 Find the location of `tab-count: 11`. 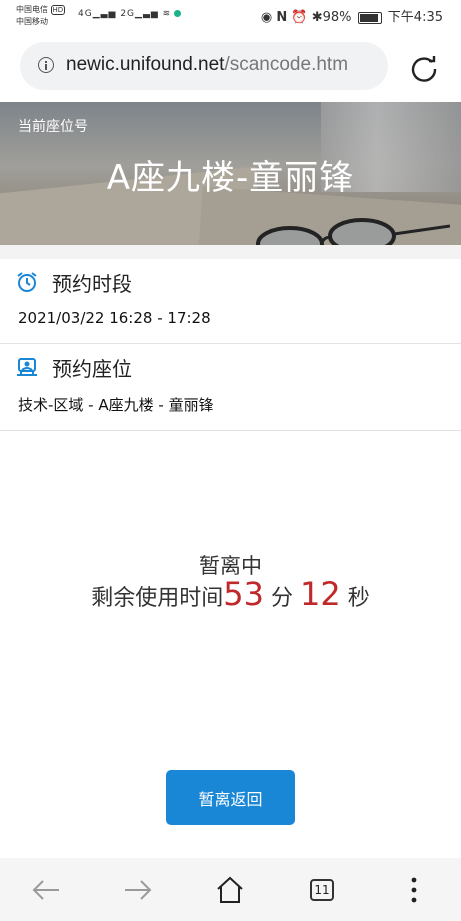

tab-count: 11 is located at coordinates (322, 890).